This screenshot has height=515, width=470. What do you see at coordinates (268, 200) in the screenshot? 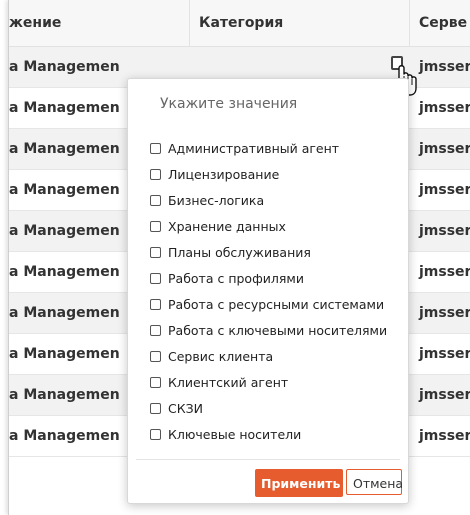
I see `filter-option: Бизнес-логика` at bounding box center [268, 200].